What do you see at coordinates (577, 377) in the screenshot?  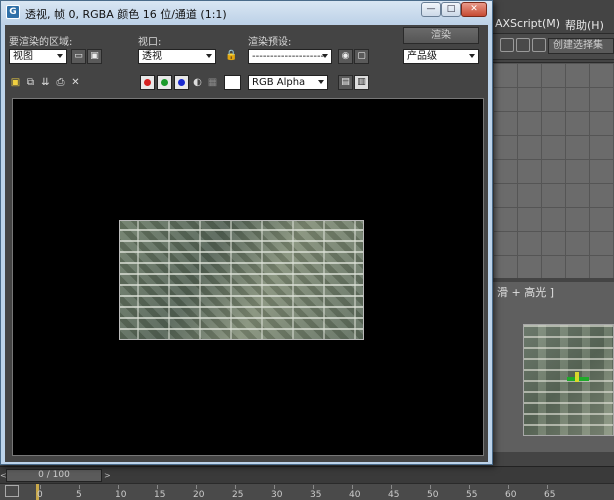 I see `move-gizmo-y-axis` at bounding box center [577, 377].